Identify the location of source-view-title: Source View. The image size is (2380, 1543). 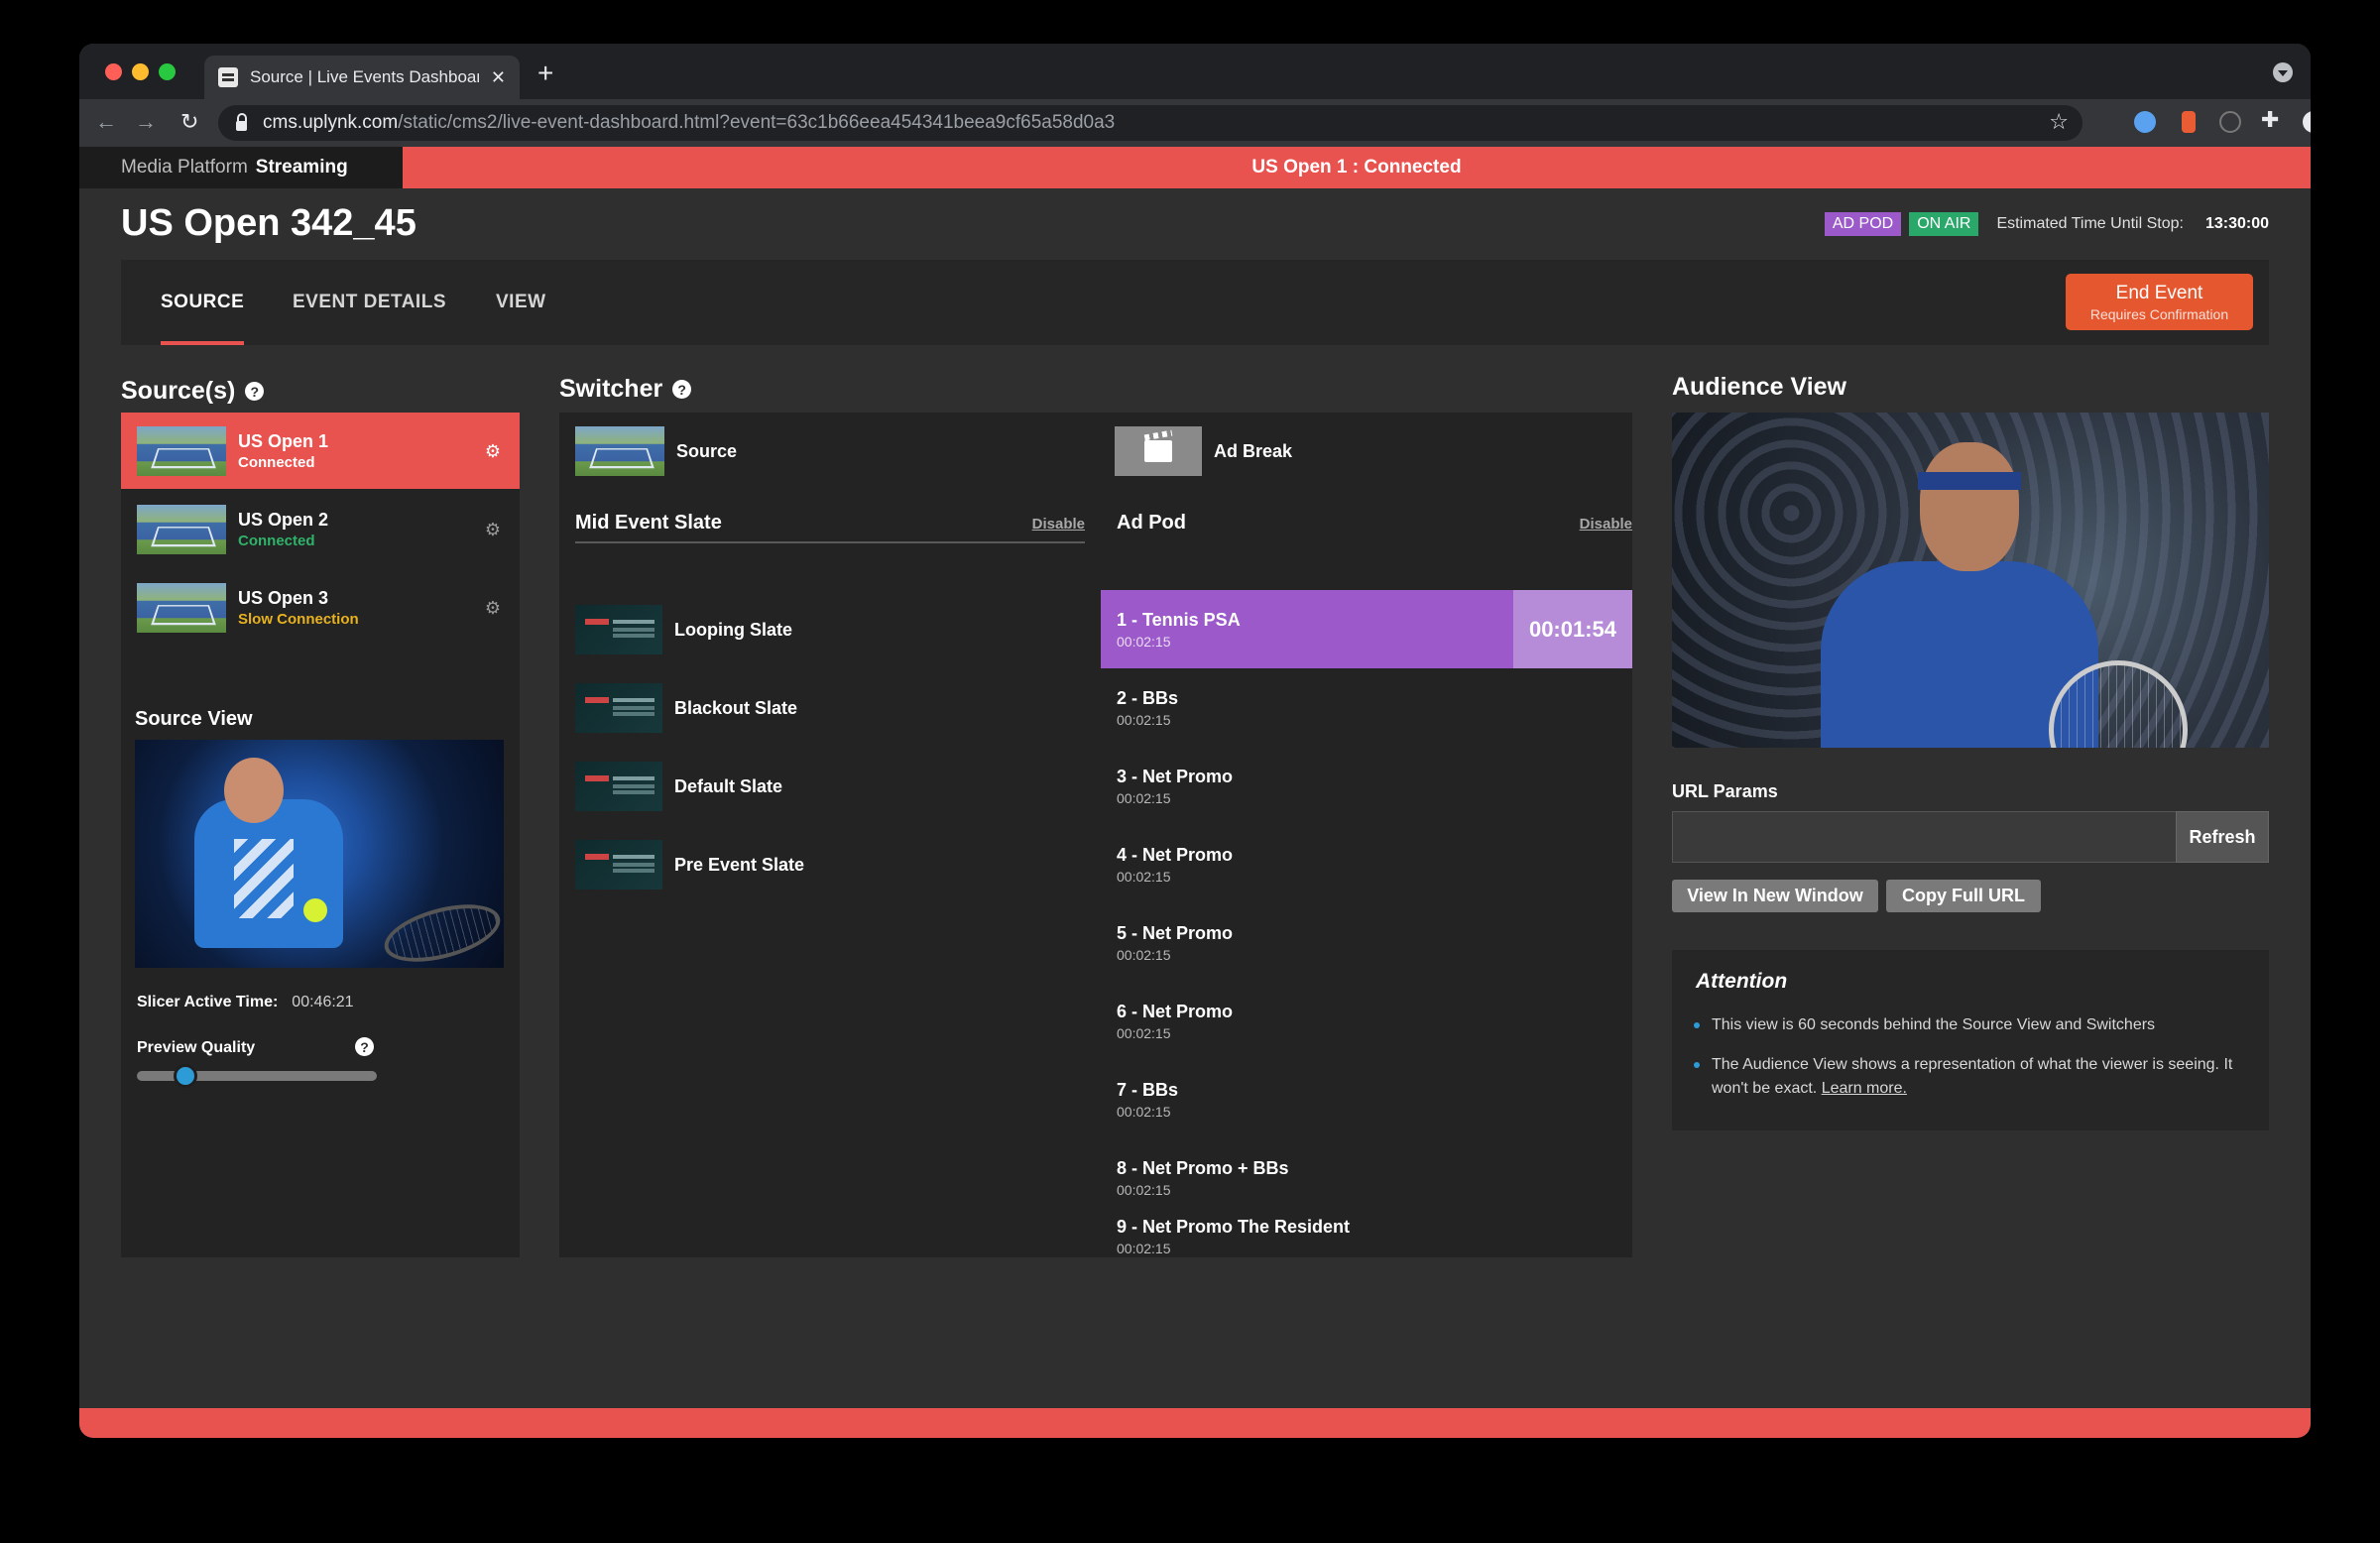
(194, 719).